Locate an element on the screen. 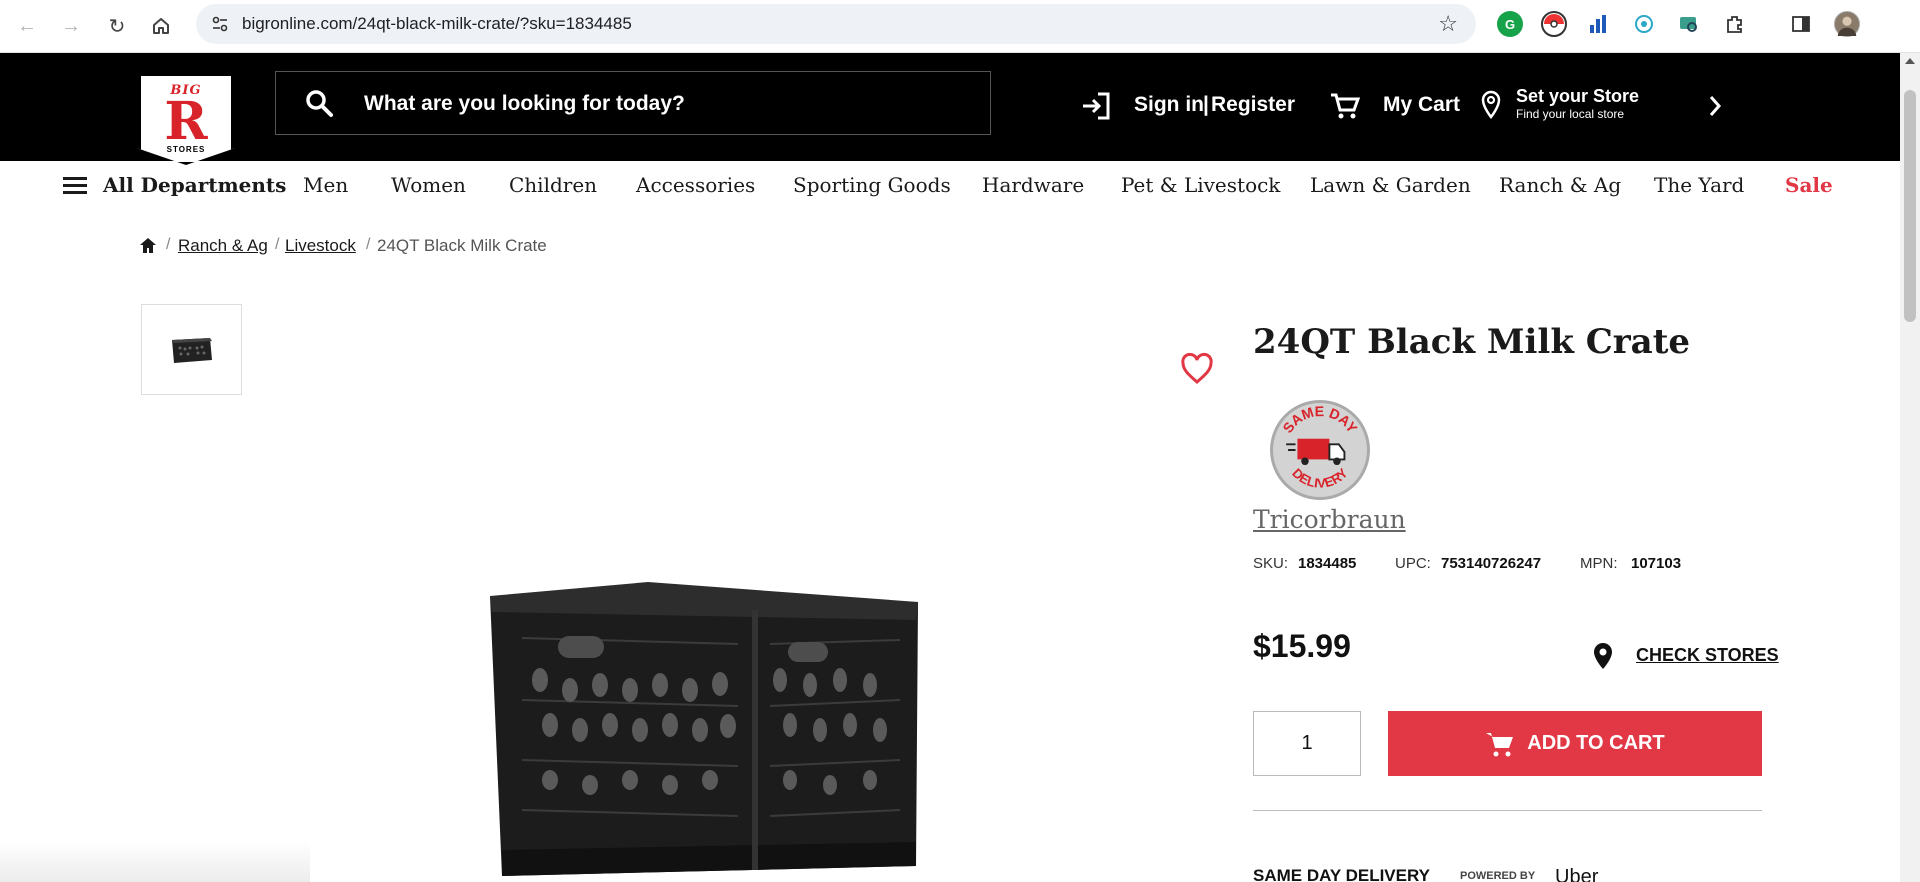 This screenshot has width=1920, height=882. product-price: $15.99 is located at coordinates (1302, 646).